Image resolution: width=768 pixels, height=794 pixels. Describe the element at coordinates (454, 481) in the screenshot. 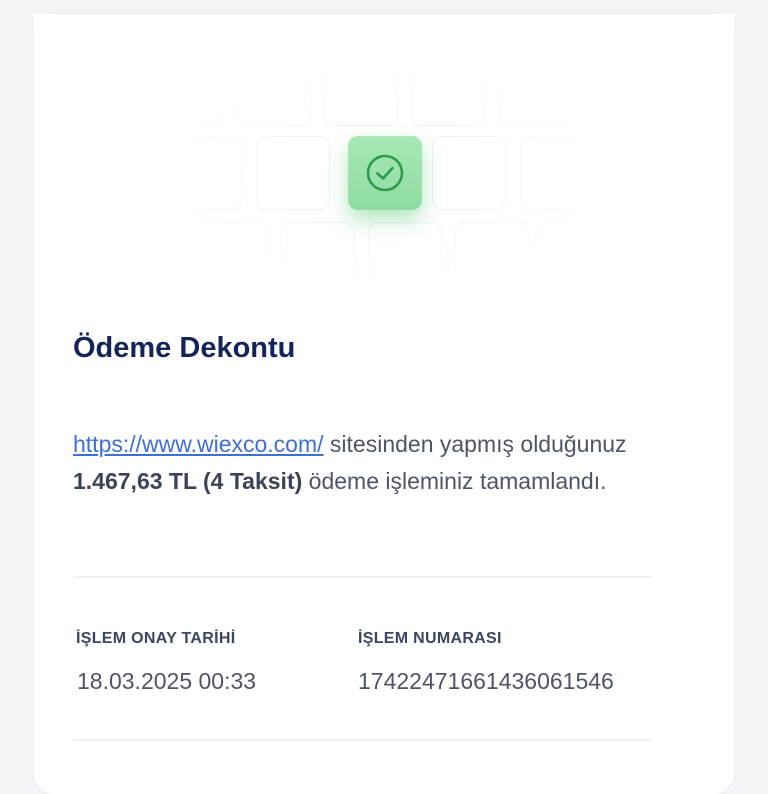

I see `description-text-end: ödeme işleminiz tamamlandı.` at that location.